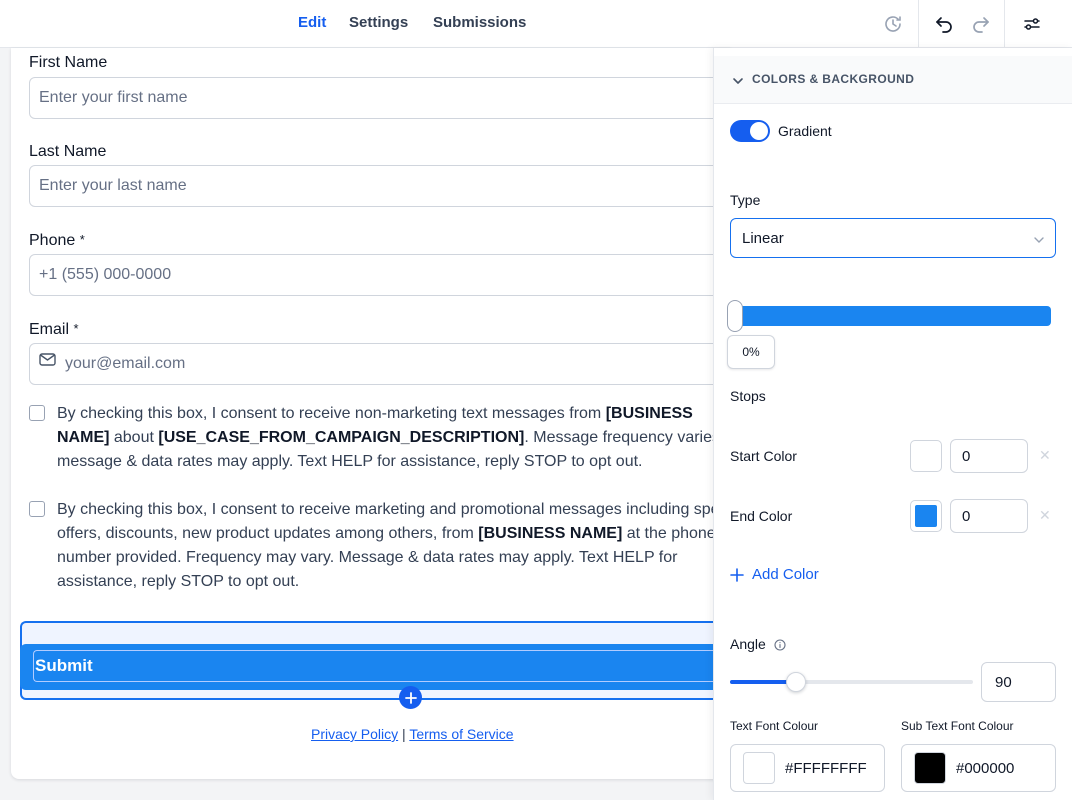 This screenshot has height=800, width=1072. Describe the element at coordinates (805, 131) in the screenshot. I see `gradient-label: Gradient` at that location.